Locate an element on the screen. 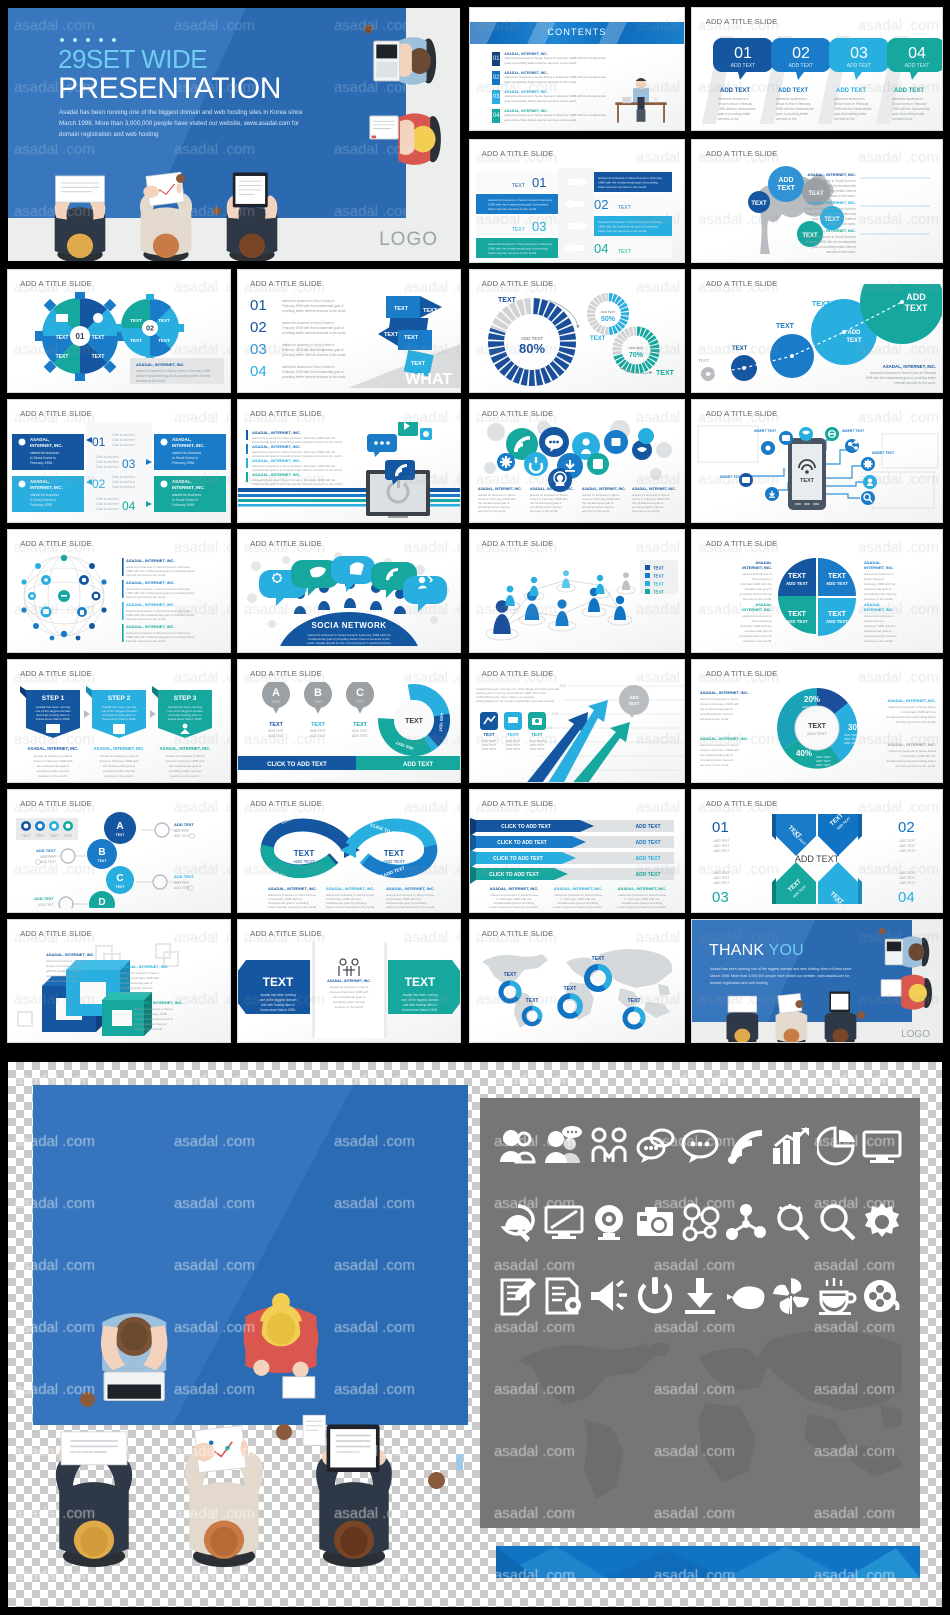 Image resolution: width=950 pixels, height=1615 pixels. document-gear-icon is located at coordinates (564, 1296).